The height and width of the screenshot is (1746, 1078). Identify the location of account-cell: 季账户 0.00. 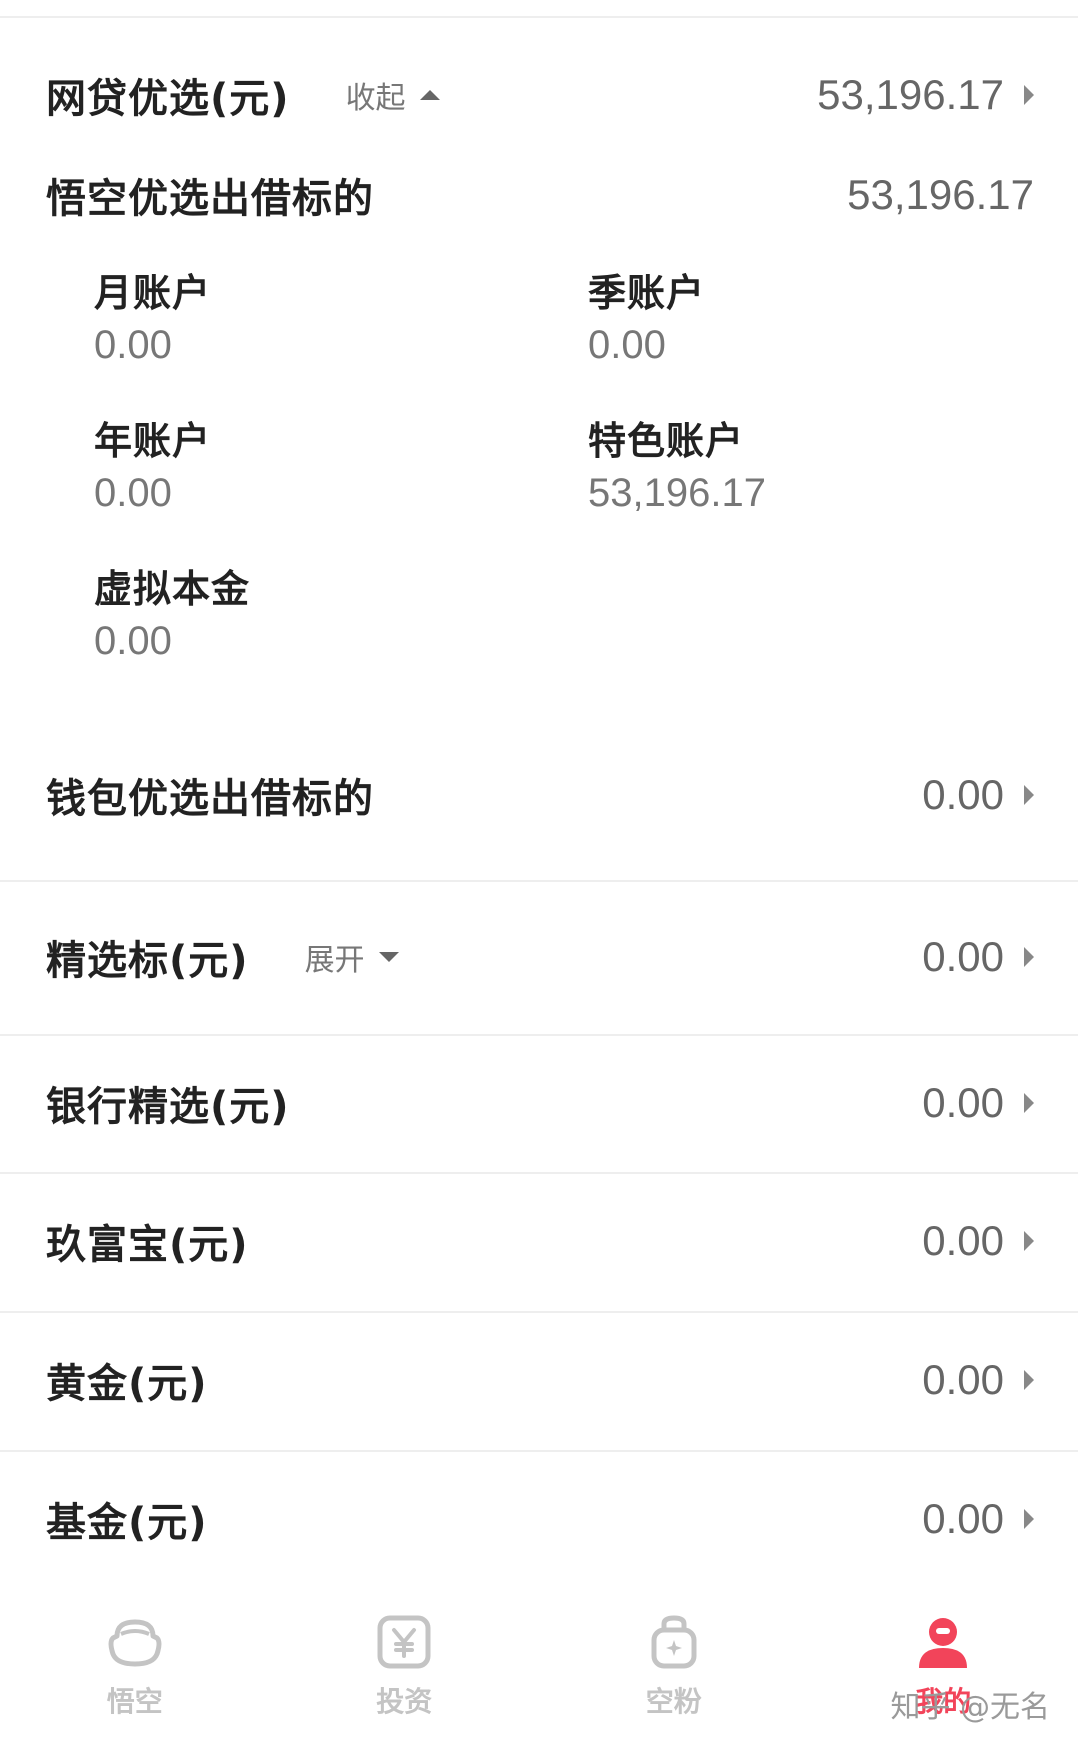
(646, 315).